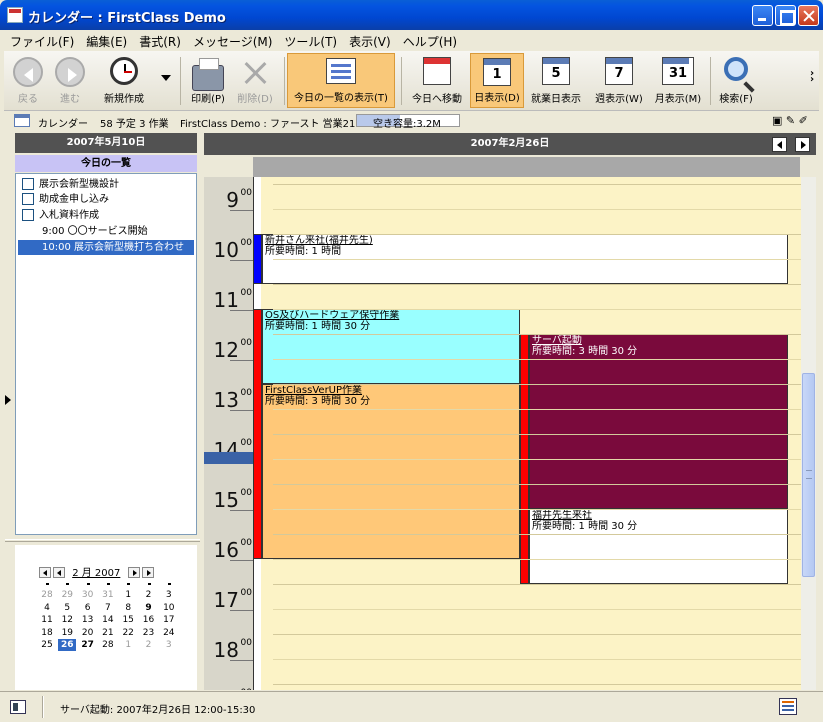 The height and width of the screenshot is (722, 823). Describe the element at coordinates (779, 144) in the screenshot. I see `prev-day-button` at that location.